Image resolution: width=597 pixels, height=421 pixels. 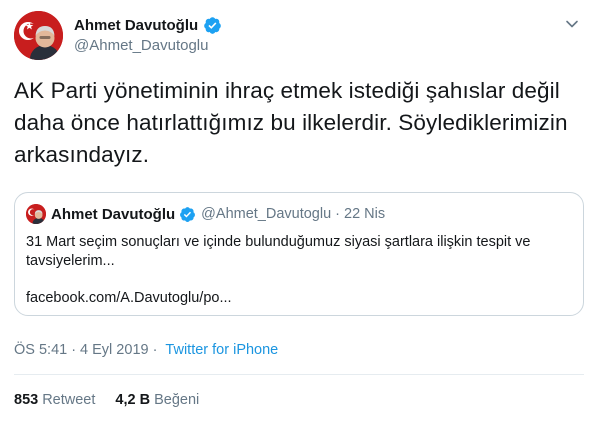 I want to click on divider, so click(x=299, y=374).